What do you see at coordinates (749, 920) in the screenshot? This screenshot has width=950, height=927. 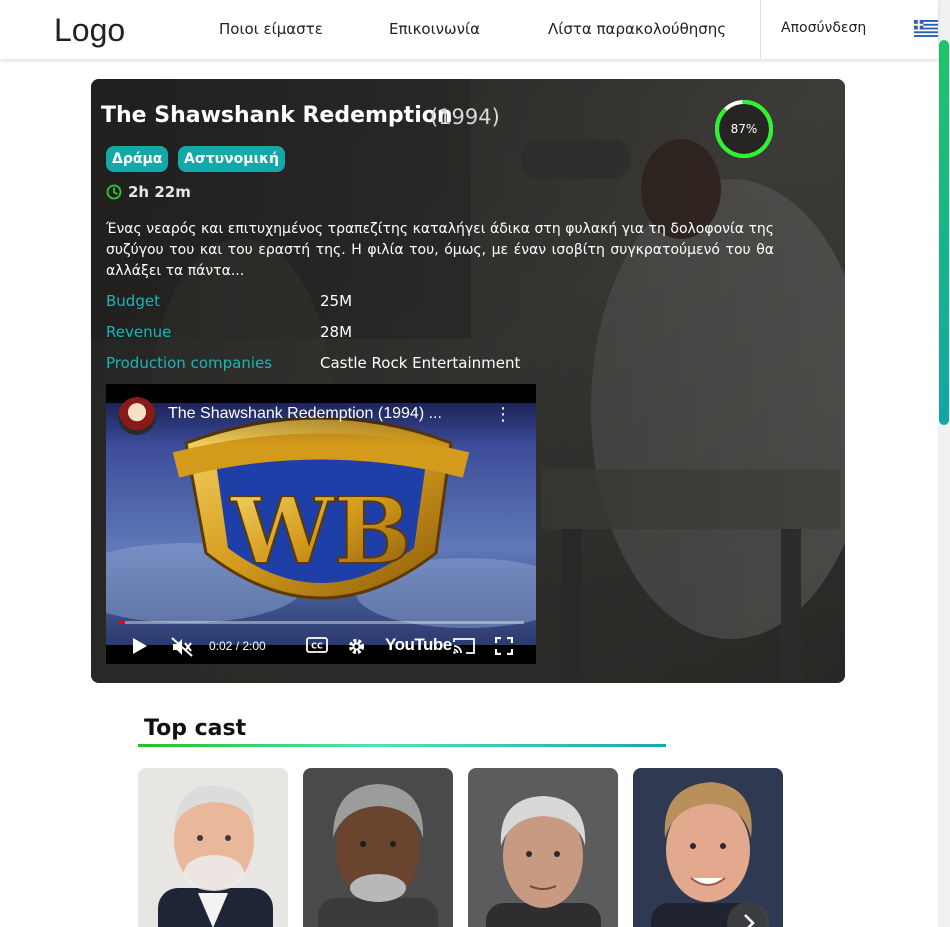 I see `chevron-right-icon` at bounding box center [749, 920].